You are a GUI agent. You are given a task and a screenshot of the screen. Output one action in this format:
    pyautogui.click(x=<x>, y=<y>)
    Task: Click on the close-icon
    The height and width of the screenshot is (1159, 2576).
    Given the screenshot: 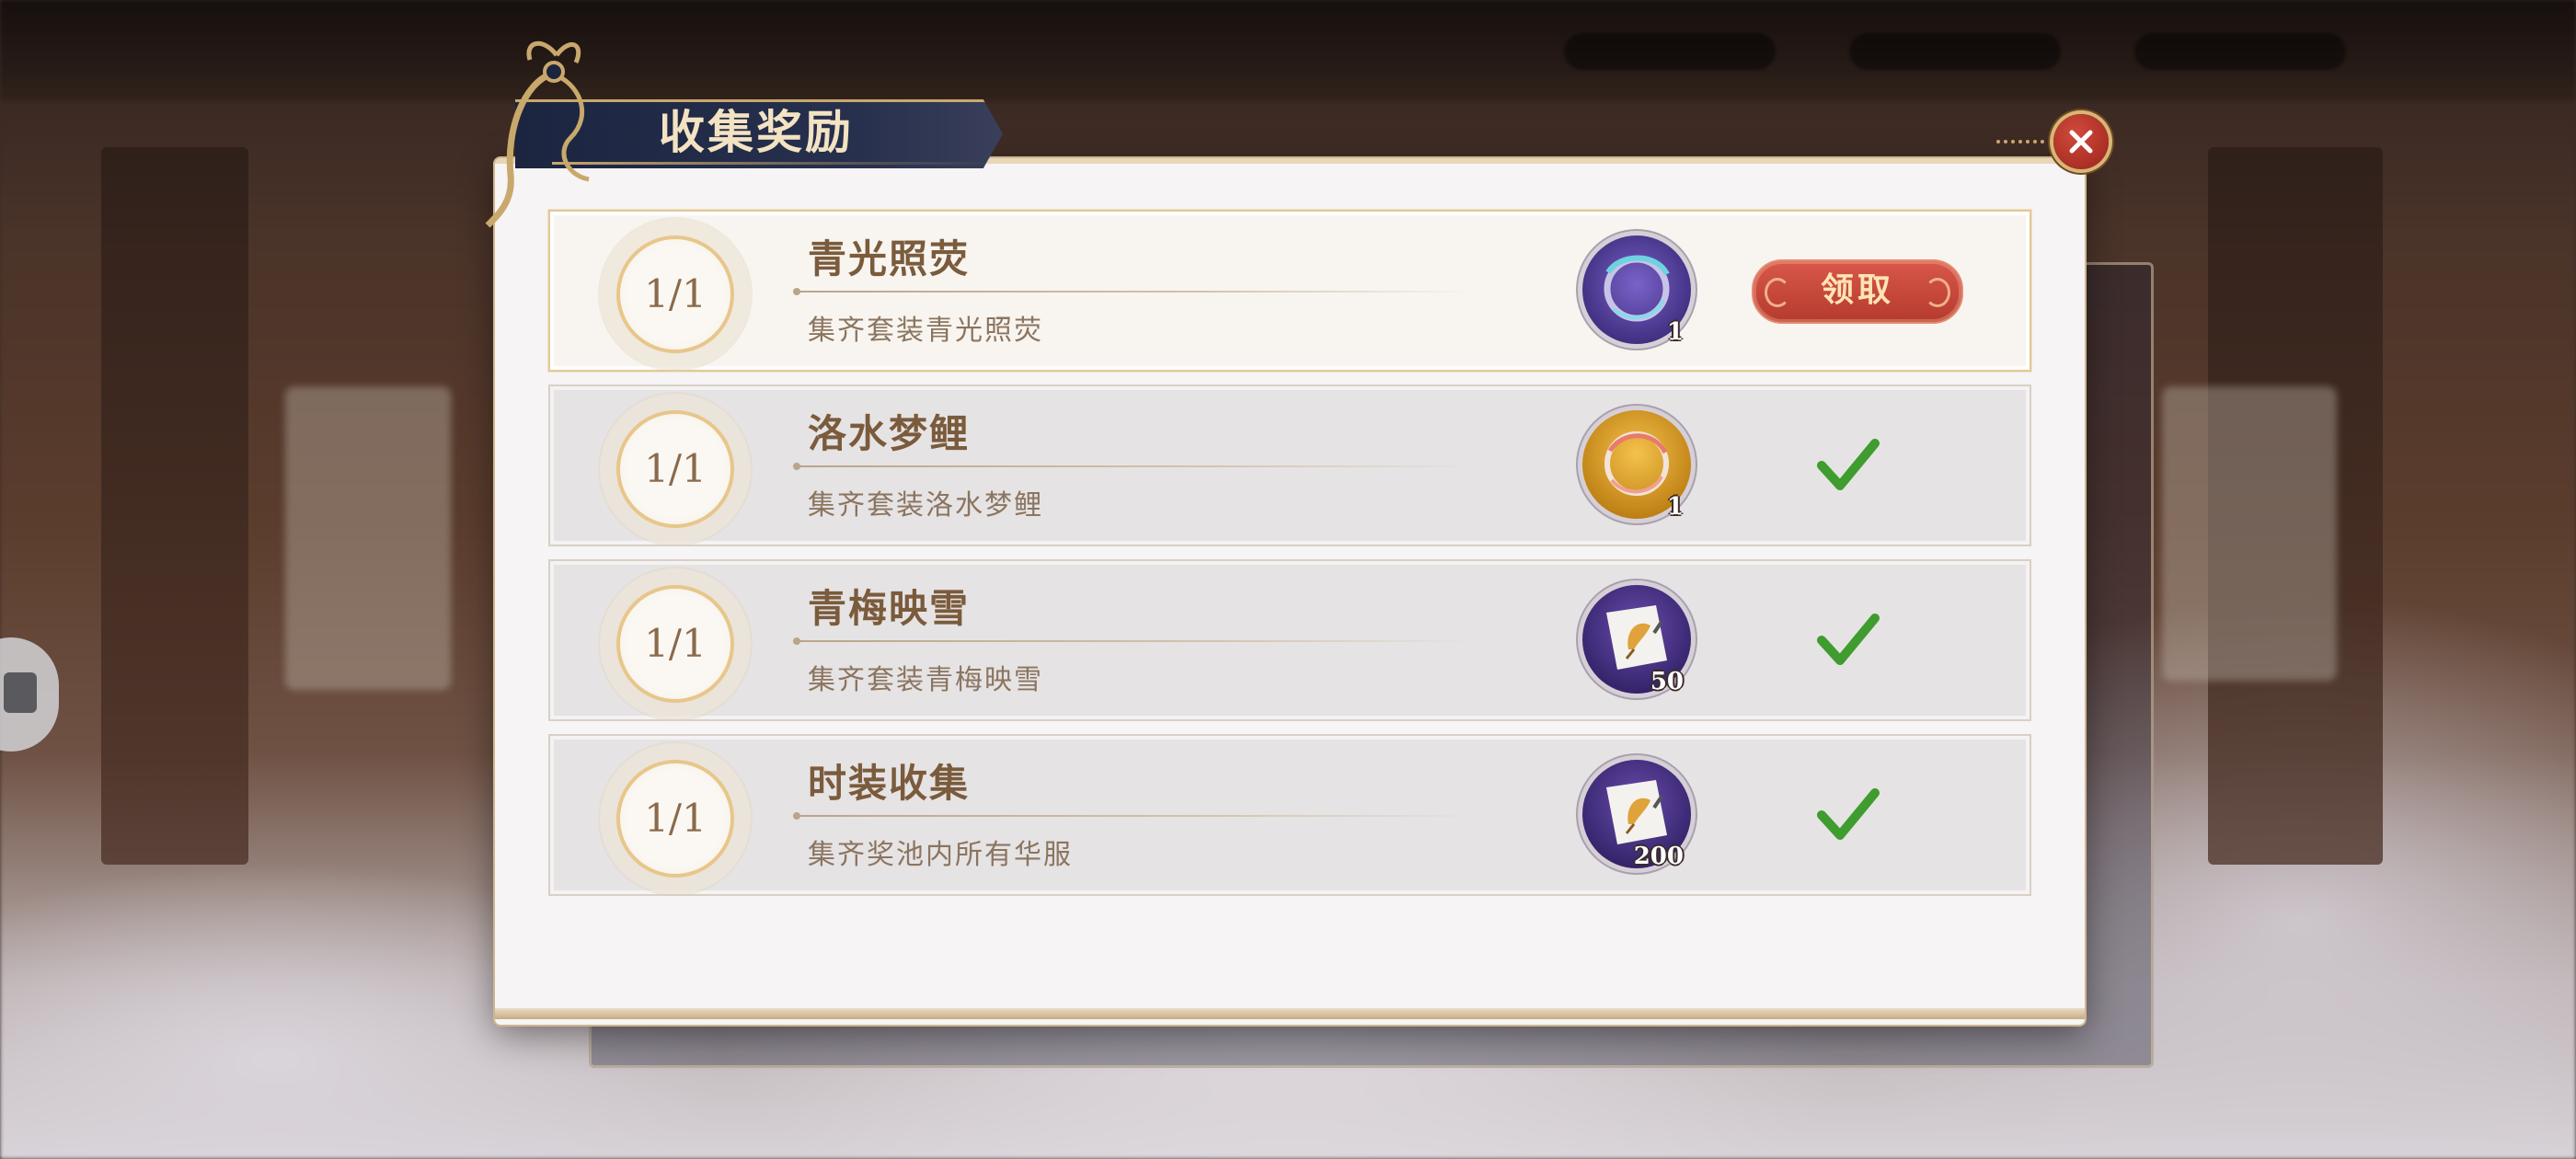 What is the action you would take?
    pyautogui.click(x=2081, y=142)
    